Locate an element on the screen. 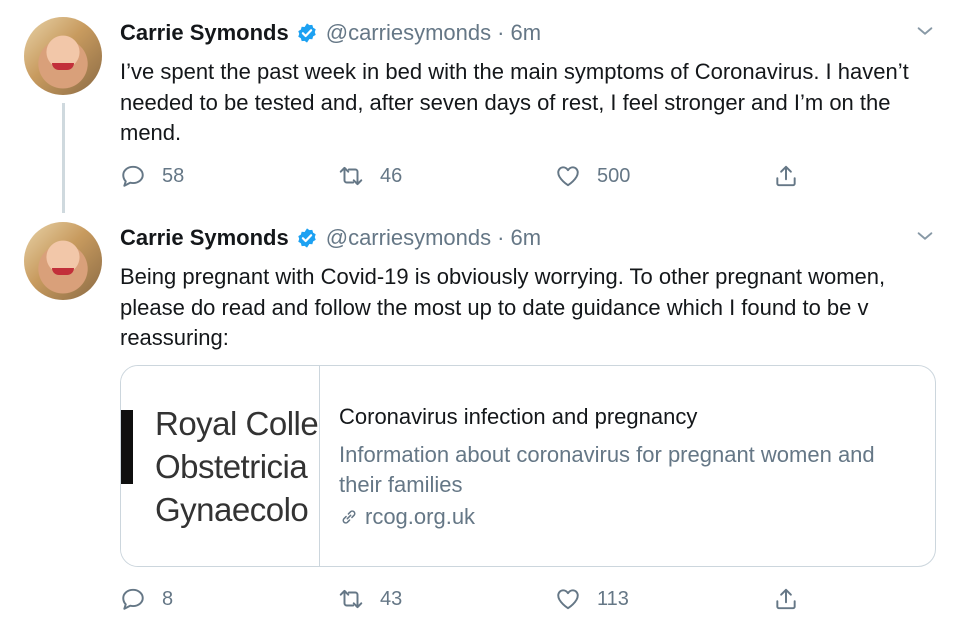  reply-button: 58 is located at coordinates (152, 176).